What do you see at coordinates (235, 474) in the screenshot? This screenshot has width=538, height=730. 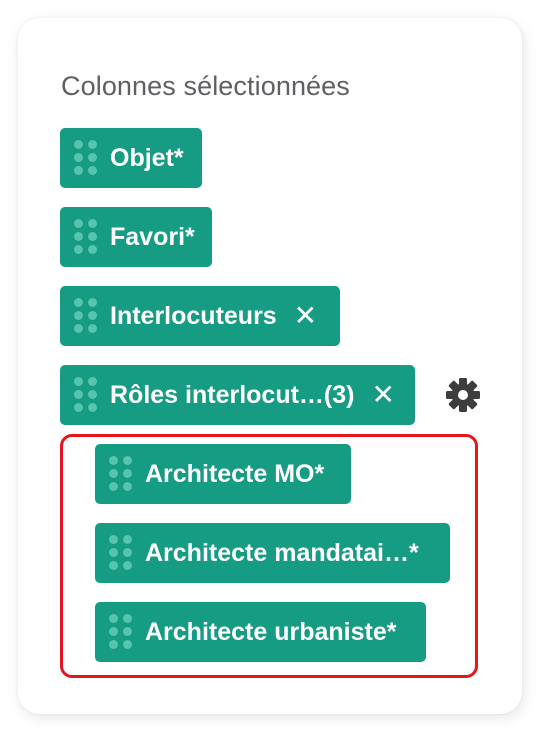 I see `chip-label: Architecte MO*` at bounding box center [235, 474].